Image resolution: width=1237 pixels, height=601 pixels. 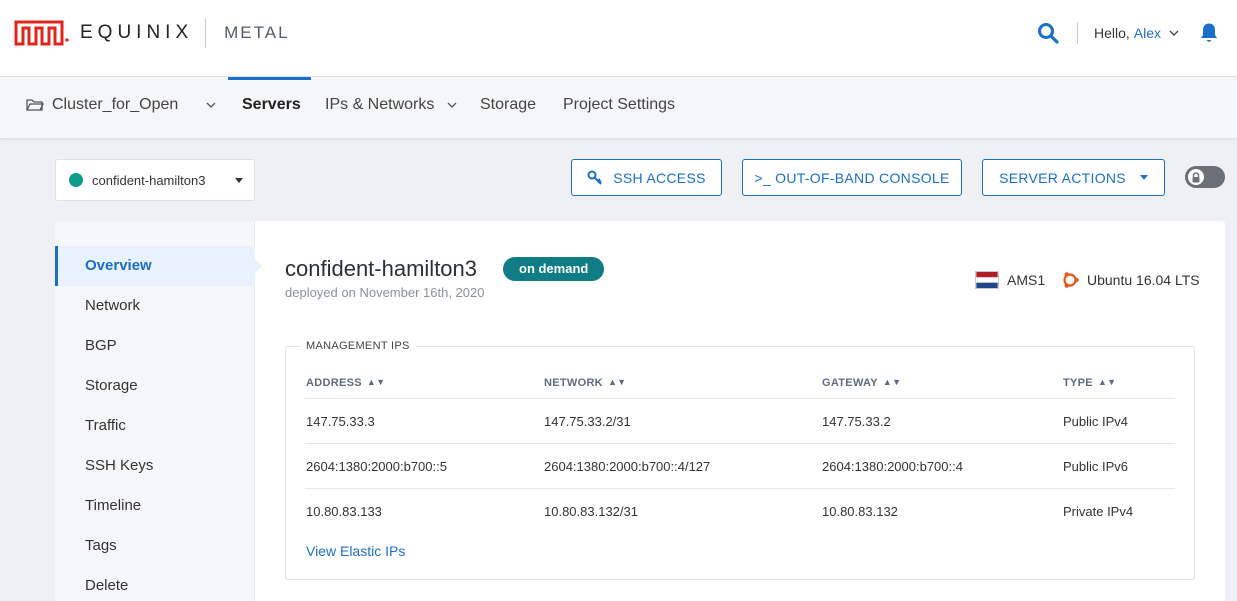 What do you see at coordinates (155, 506) in the screenshot?
I see `sidebar-item-timeline: Timeline` at bounding box center [155, 506].